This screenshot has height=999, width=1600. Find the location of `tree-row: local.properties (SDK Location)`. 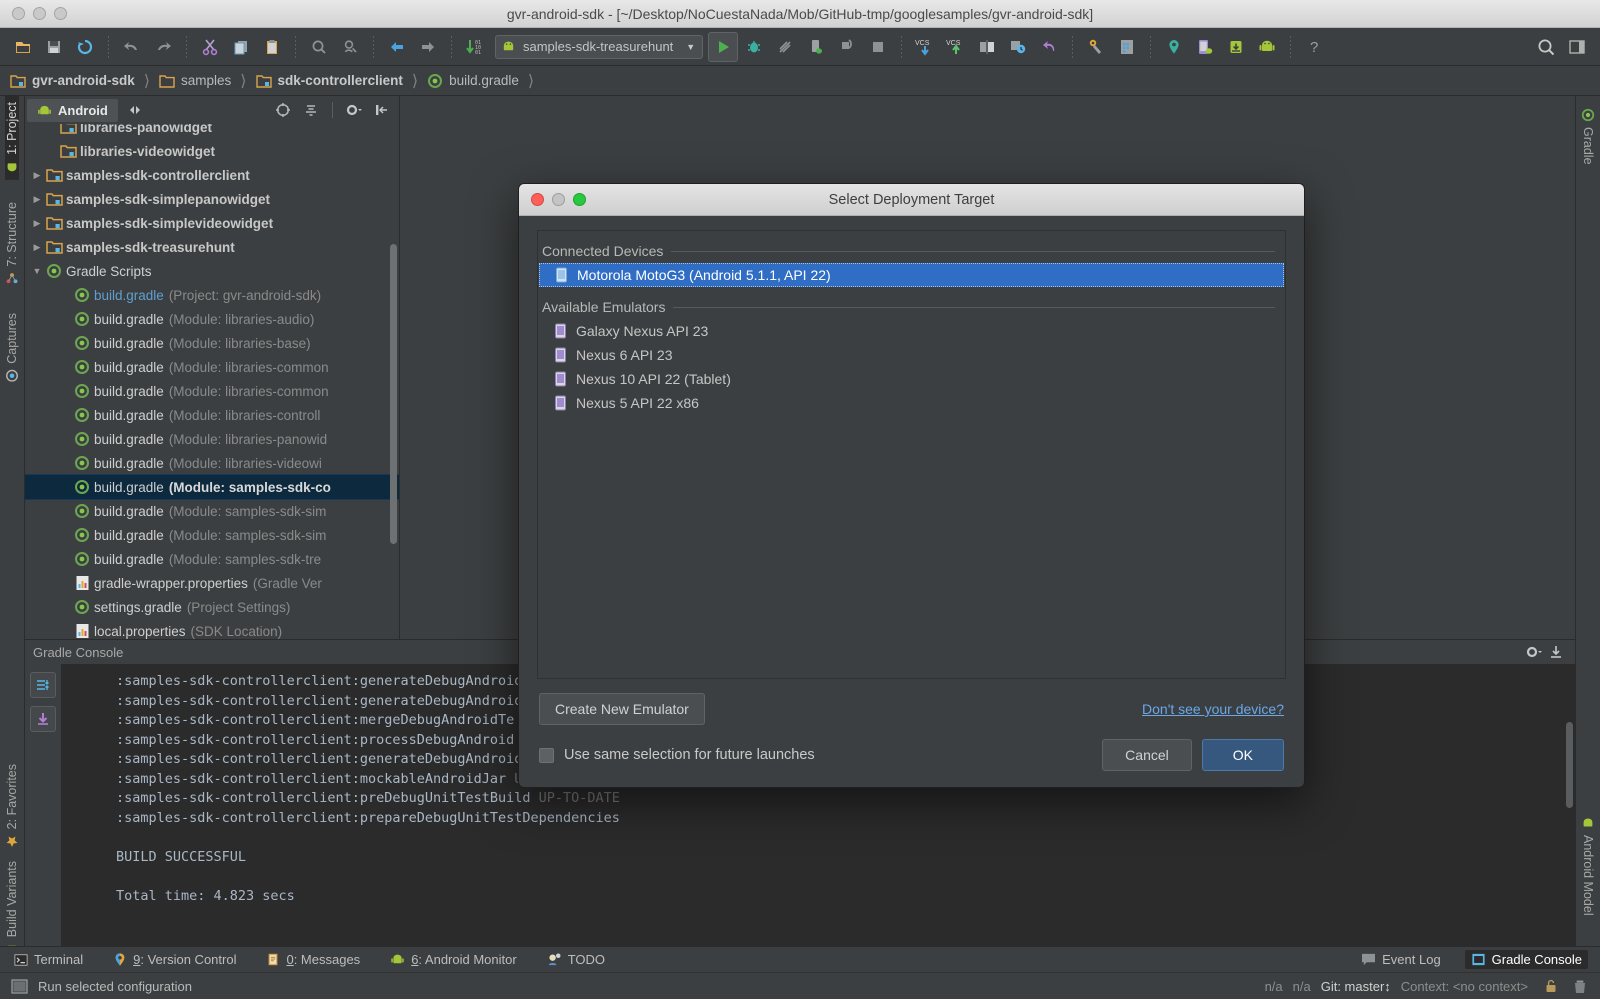

tree-row: local.properties (SDK Location) is located at coordinates (212, 629).